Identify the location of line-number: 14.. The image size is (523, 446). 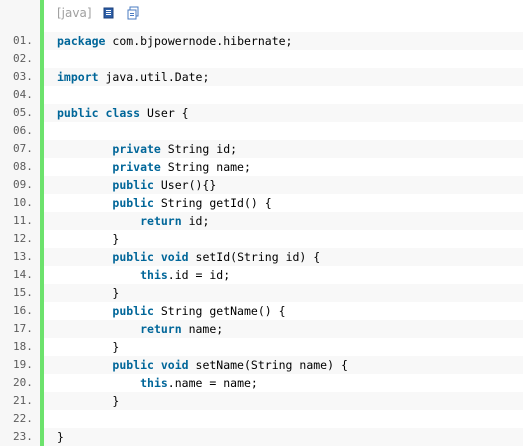
(23, 274).